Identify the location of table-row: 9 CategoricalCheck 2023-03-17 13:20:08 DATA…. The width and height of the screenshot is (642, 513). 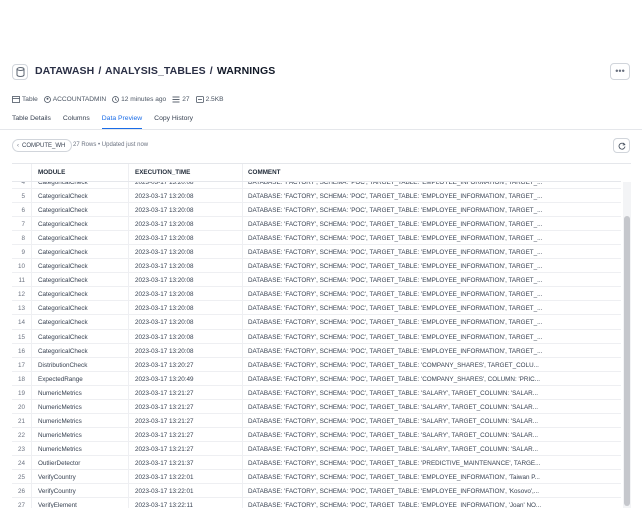
(316, 252).